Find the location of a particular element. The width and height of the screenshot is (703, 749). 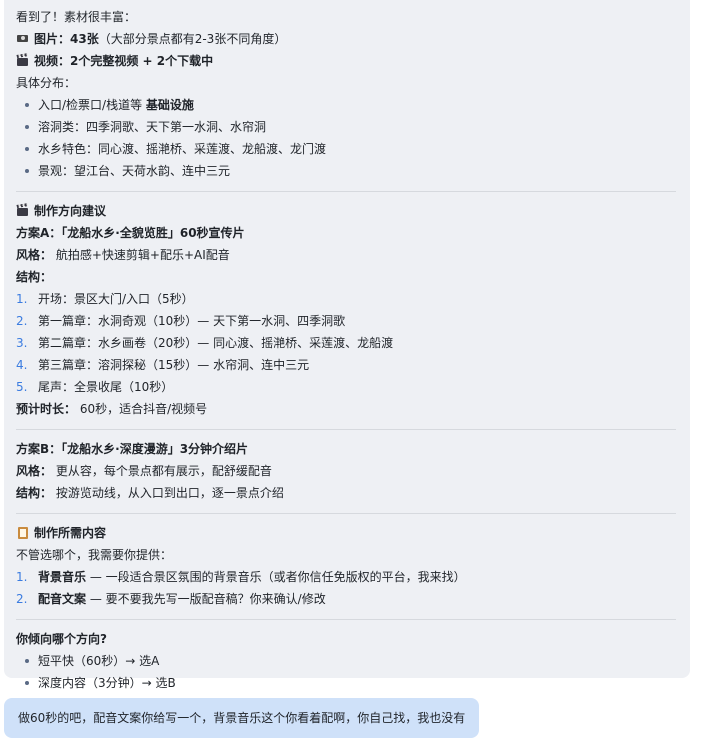

list-item-bold: 配音文案 is located at coordinates (62, 599).